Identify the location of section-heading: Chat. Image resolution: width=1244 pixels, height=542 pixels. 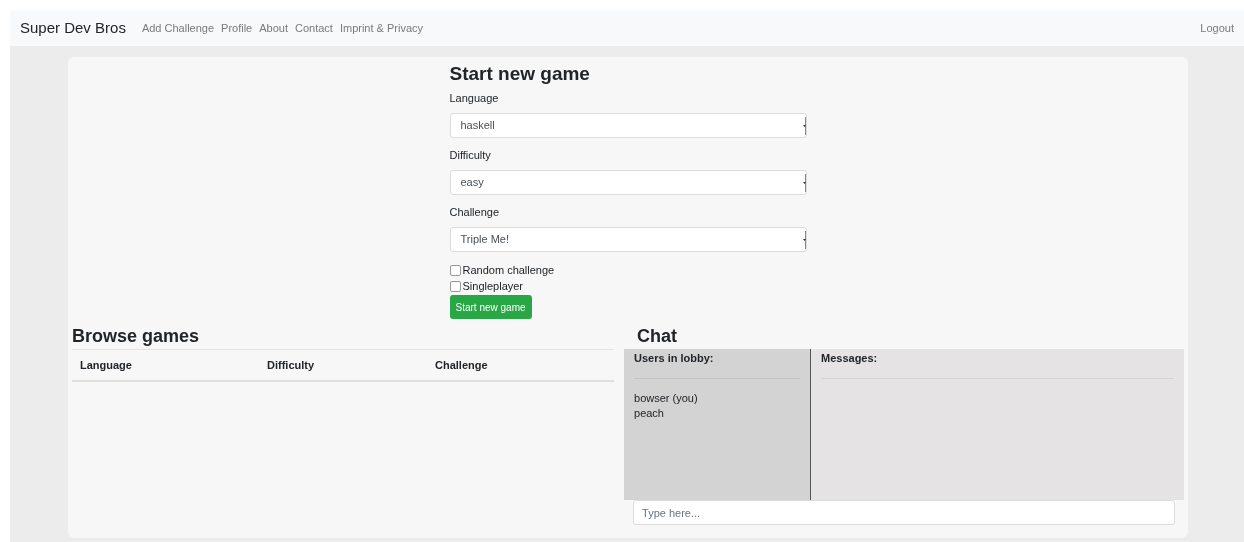
(657, 336).